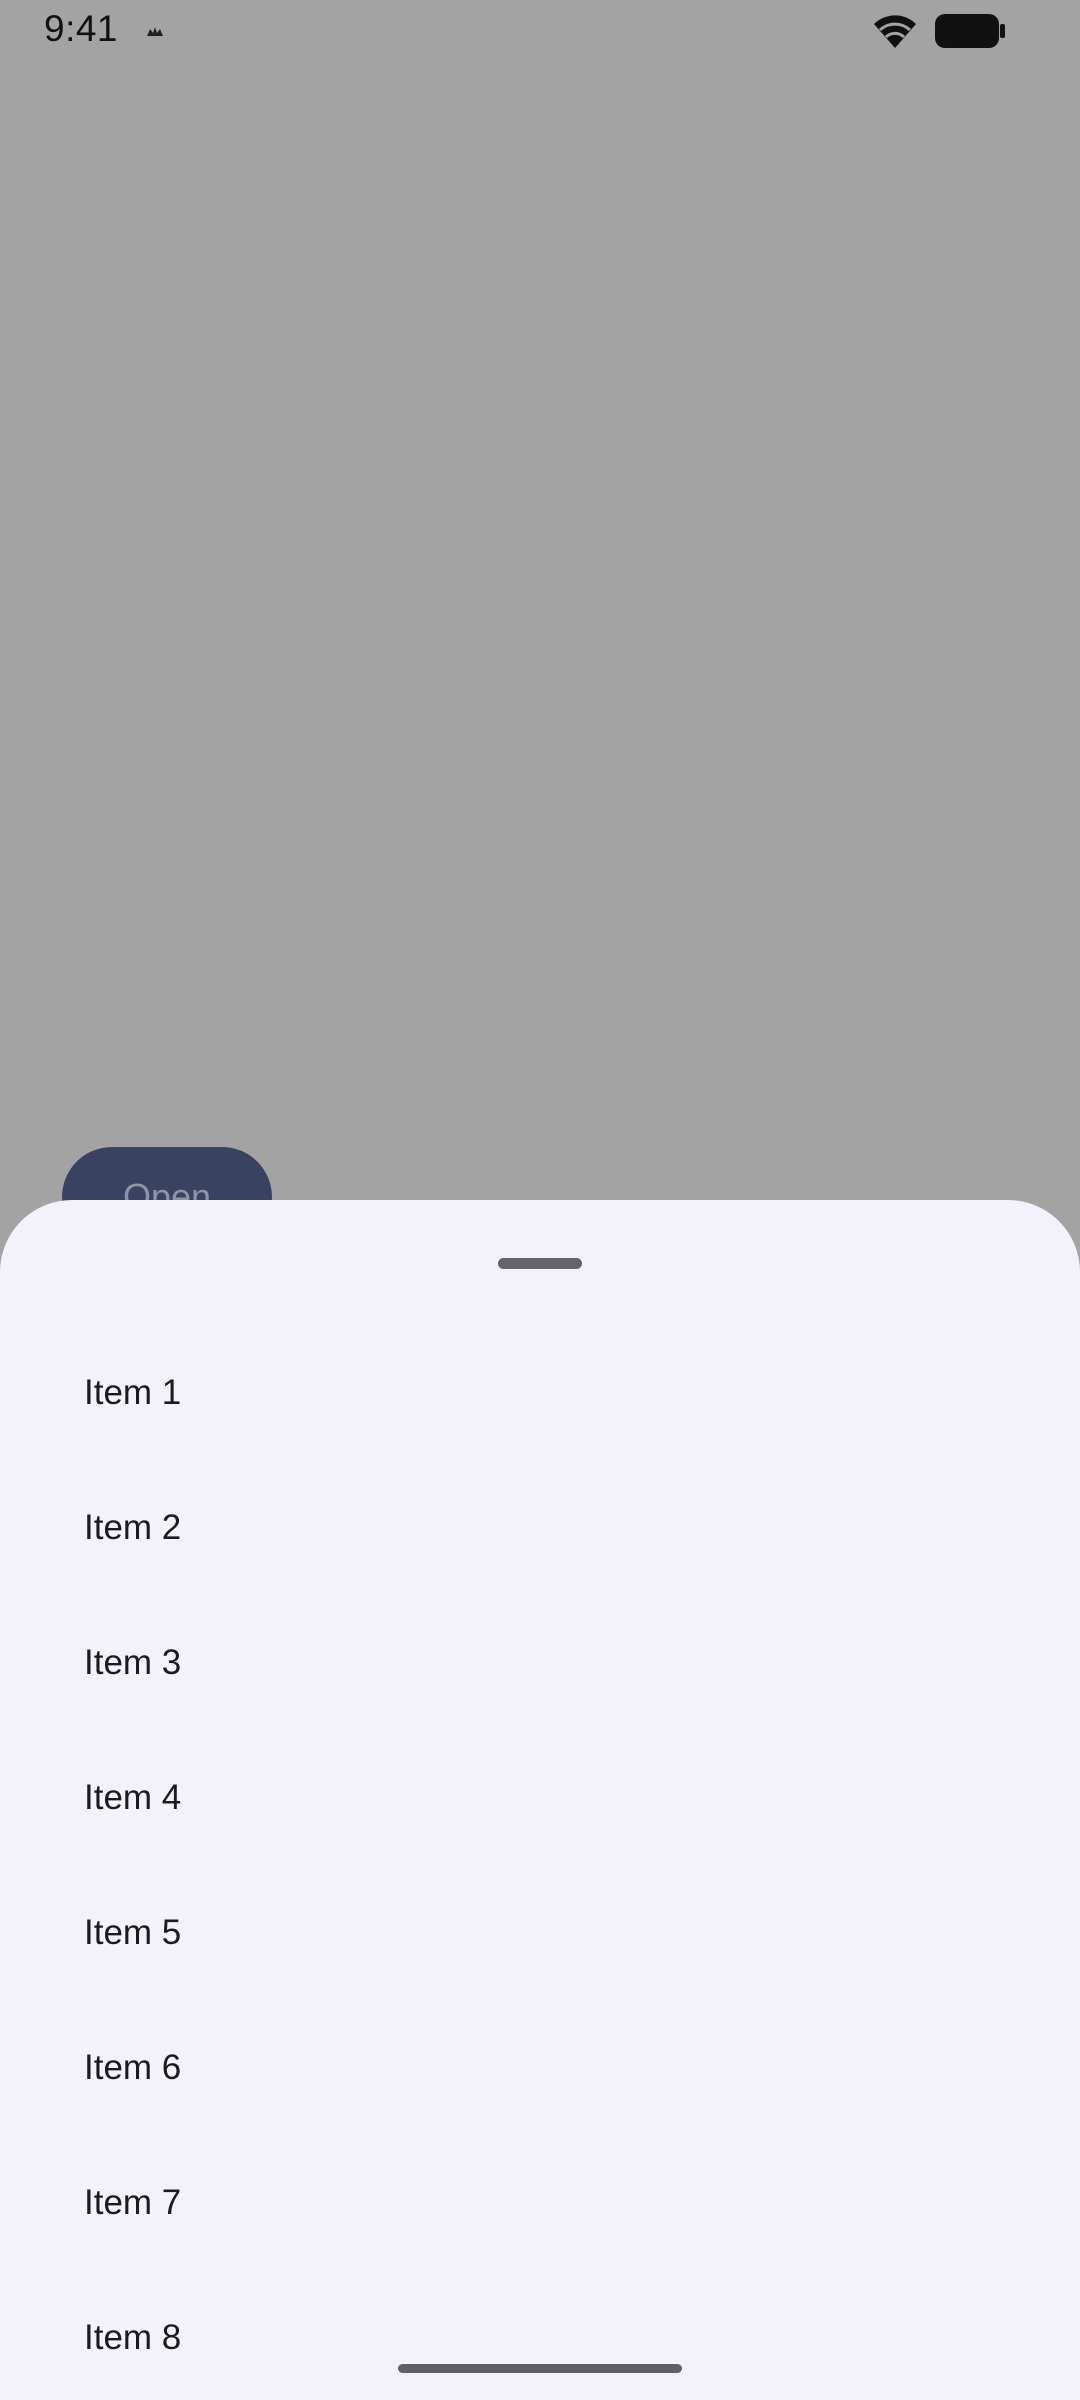 This screenshot has width=1080, height=2400. What do you see at coordinates (895, 32) in the screenshot?
I see `wifi-icon` at bounding box center [895, 32].